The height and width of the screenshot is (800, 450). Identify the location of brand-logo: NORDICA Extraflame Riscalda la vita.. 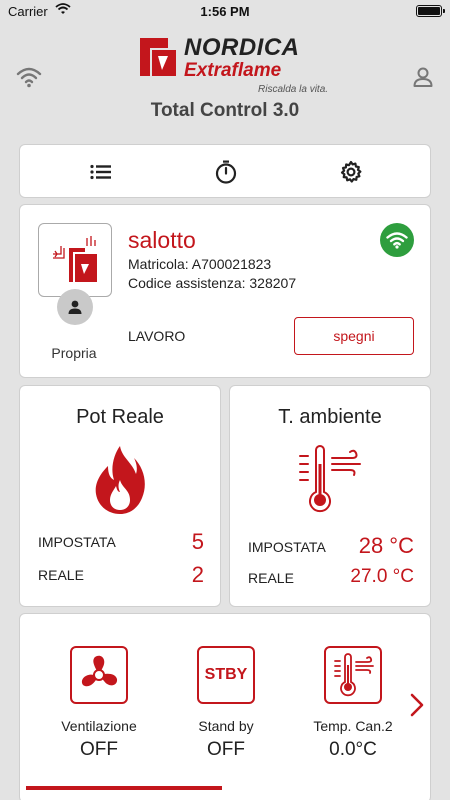
(233, 66).